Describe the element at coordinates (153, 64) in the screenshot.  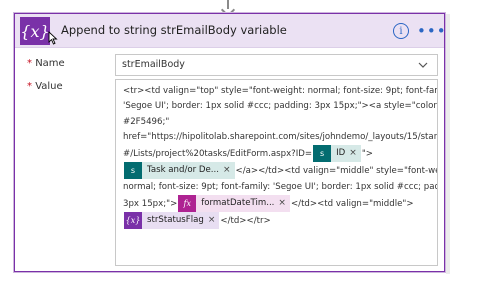
I see `name-dropdown-value: strEmailBody` at that location.